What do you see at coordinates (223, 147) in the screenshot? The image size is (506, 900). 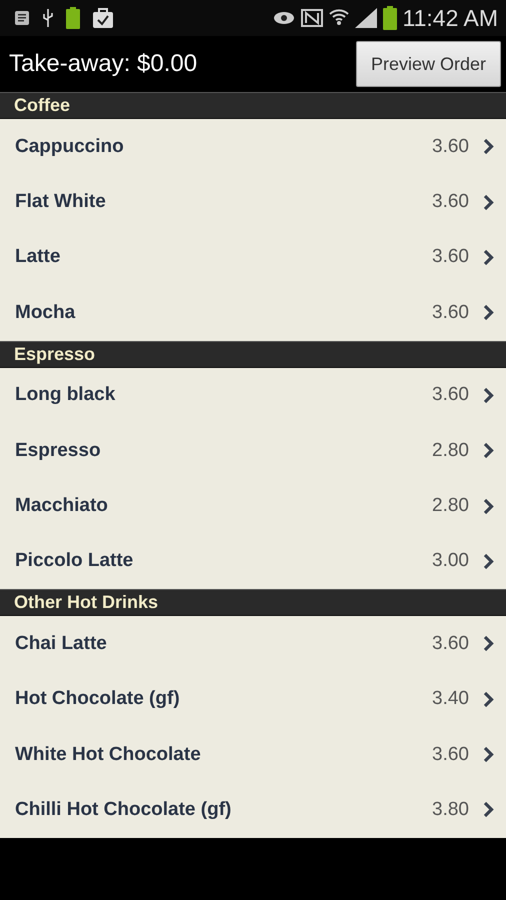 I see `item-name: Cappuccino` at bounding box center [223, 147].